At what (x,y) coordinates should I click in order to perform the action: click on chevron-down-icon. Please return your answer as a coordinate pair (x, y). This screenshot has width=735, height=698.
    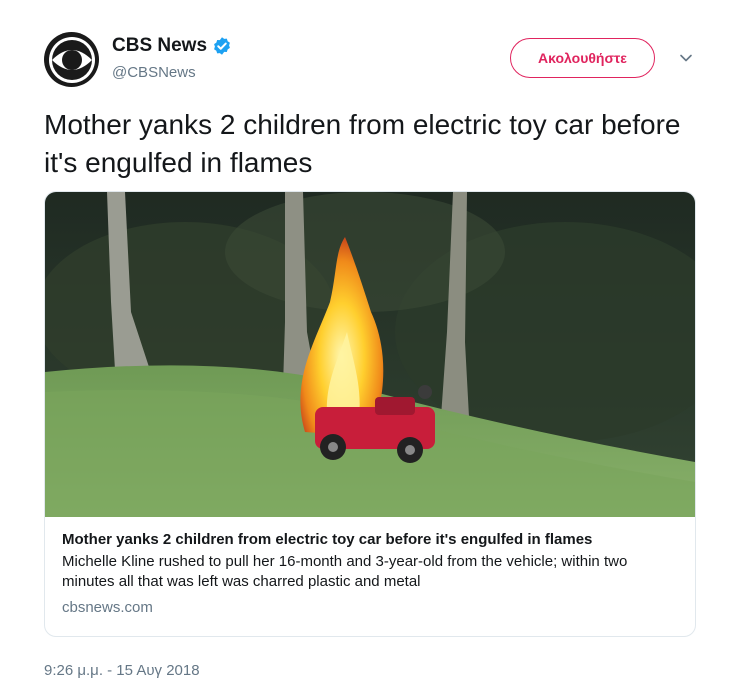
    Looking at the image, I should click on (686, 58).